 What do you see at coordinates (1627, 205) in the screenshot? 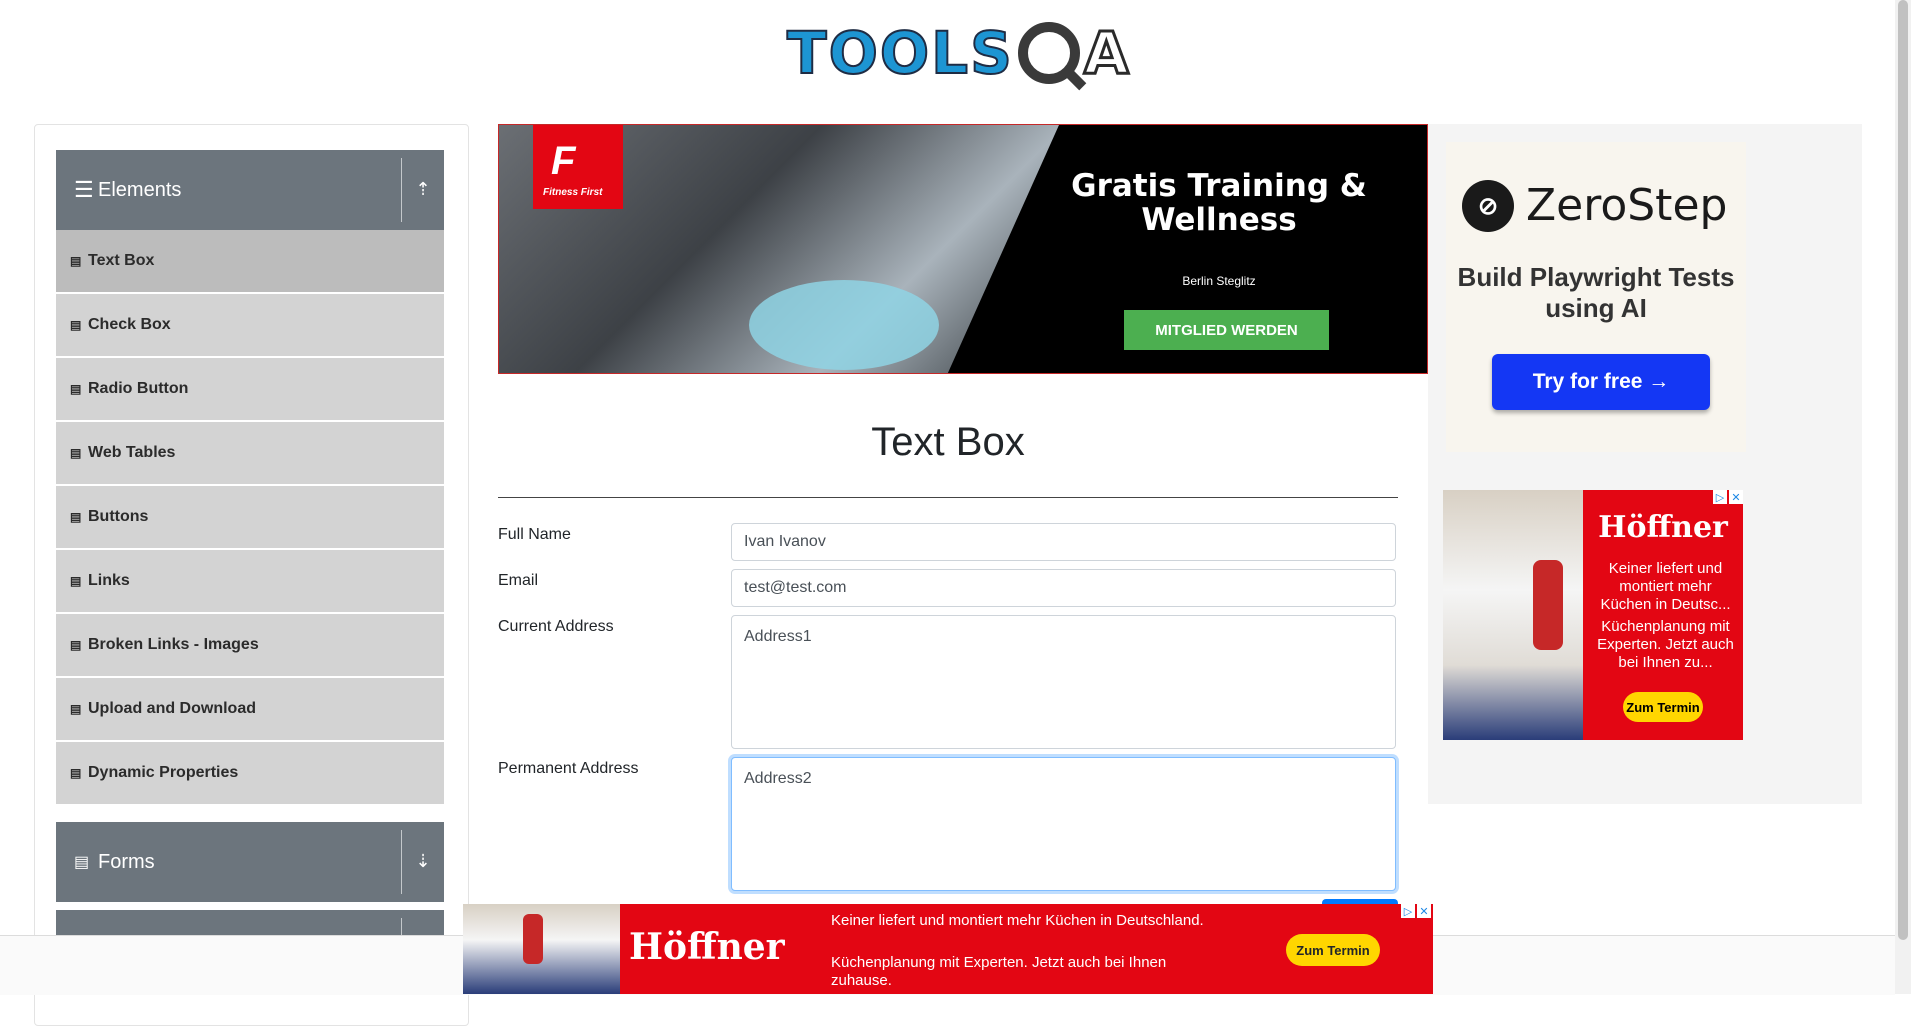
I see `zerostep-brand: ZeroStep` at bounding box center [1627, 205].